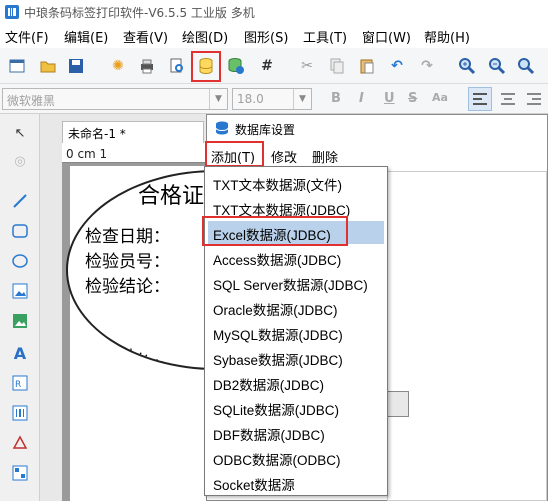 This screenshot has width=548, height=501. What do you see at coordinates (377, 128) in the screenshot?
I see `dialog-title-bar: 数据库设置` at bounding box center [377, 128].